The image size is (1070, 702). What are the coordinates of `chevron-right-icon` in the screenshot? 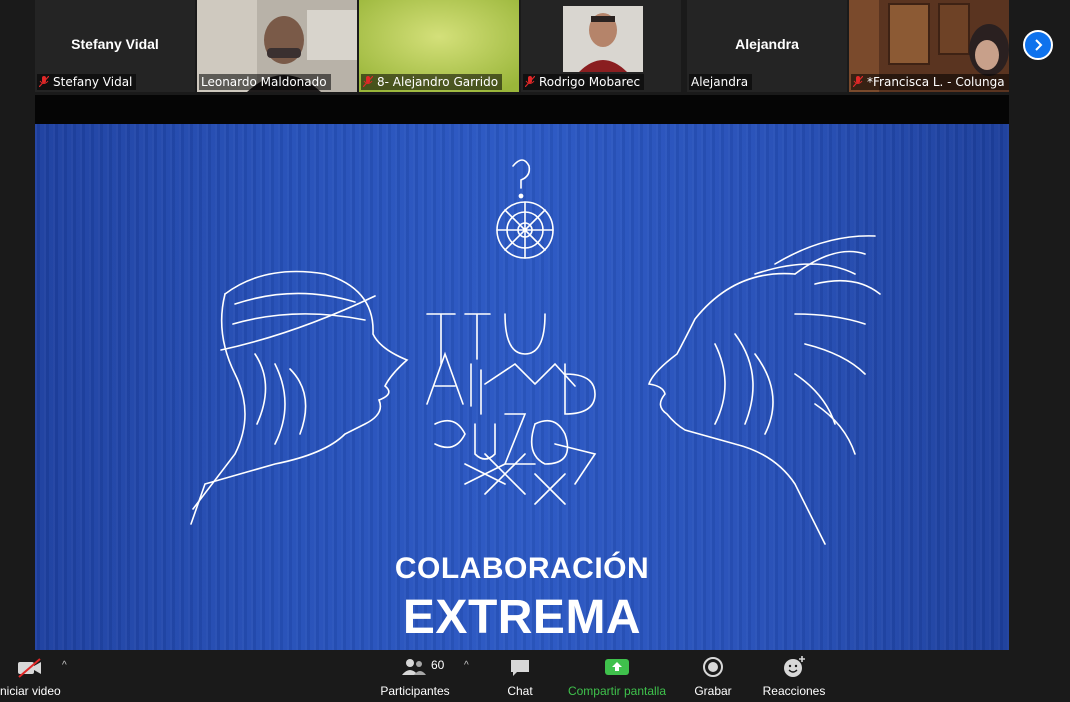 It's located at (1039, 45).